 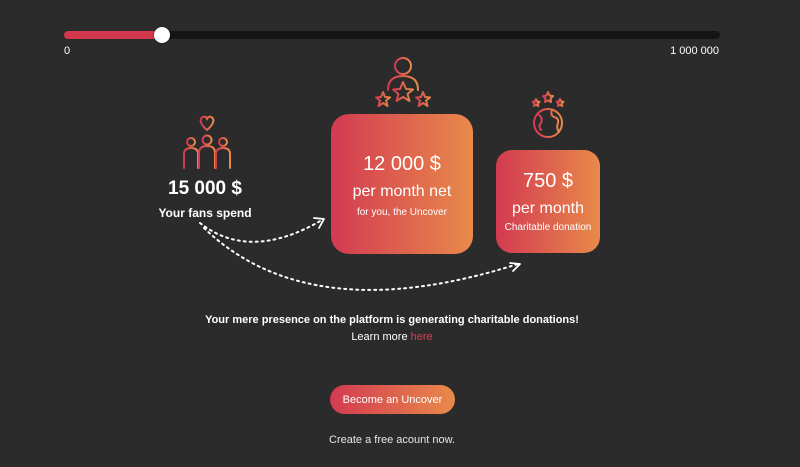 I want to click on creator-period: per month net, so click(x=402, y=191).